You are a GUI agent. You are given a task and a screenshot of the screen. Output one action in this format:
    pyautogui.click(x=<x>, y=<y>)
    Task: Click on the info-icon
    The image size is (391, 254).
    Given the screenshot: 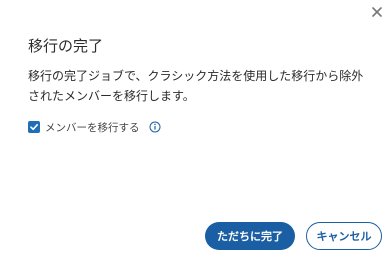 What is the action you would take?
    pyautogui.click(x=154, y=127)
    